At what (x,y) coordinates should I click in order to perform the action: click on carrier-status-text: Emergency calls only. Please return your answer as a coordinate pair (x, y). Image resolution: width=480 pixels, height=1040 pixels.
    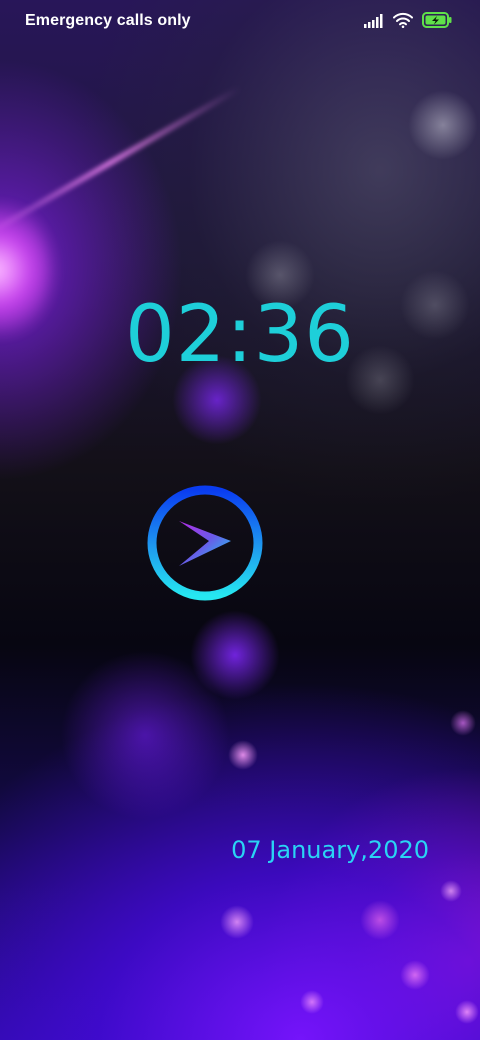
    Looking at the image, I should click on (108, 20).